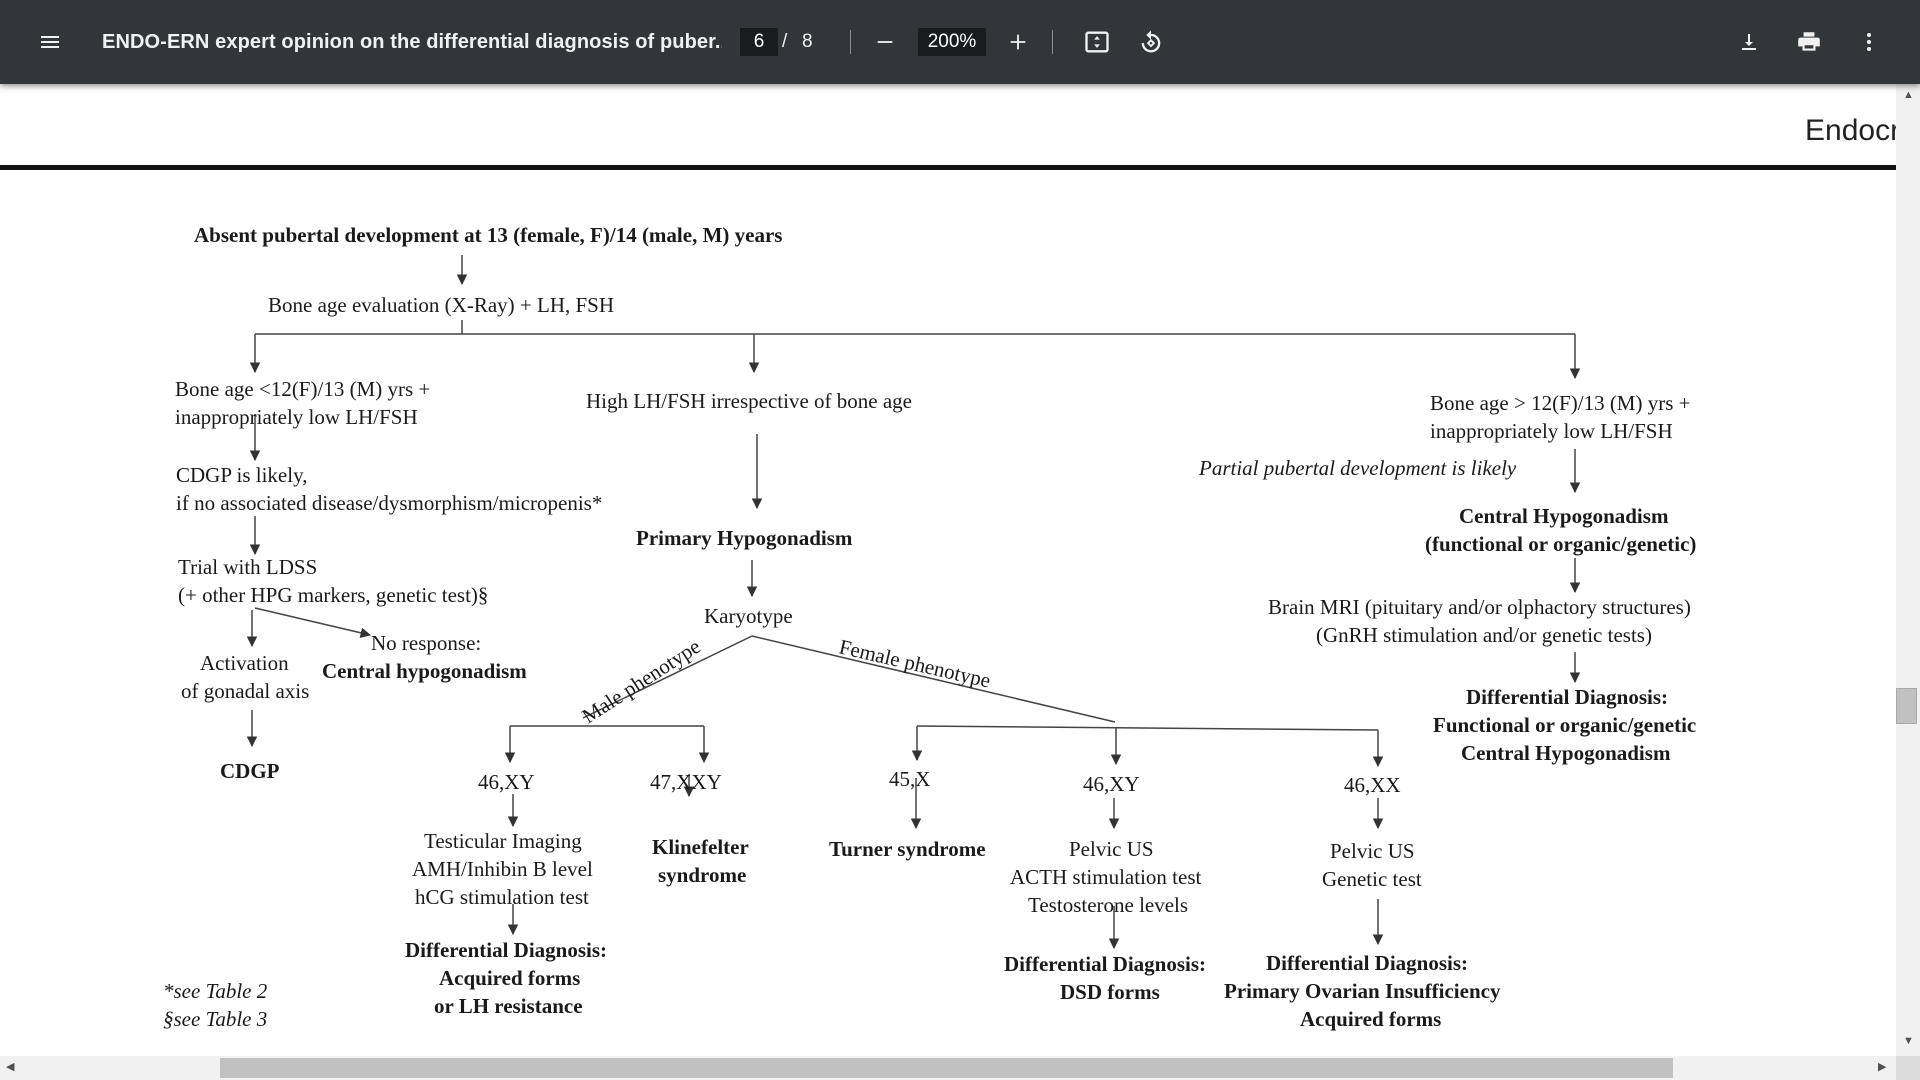 The width and height of the screenshot is (1920, 1080). What do you see at coordinates (506, 950) in the screenshot?
I see `dd-acquired-line-1: Differential Diagnosis:` at bounding box center [506, 950].